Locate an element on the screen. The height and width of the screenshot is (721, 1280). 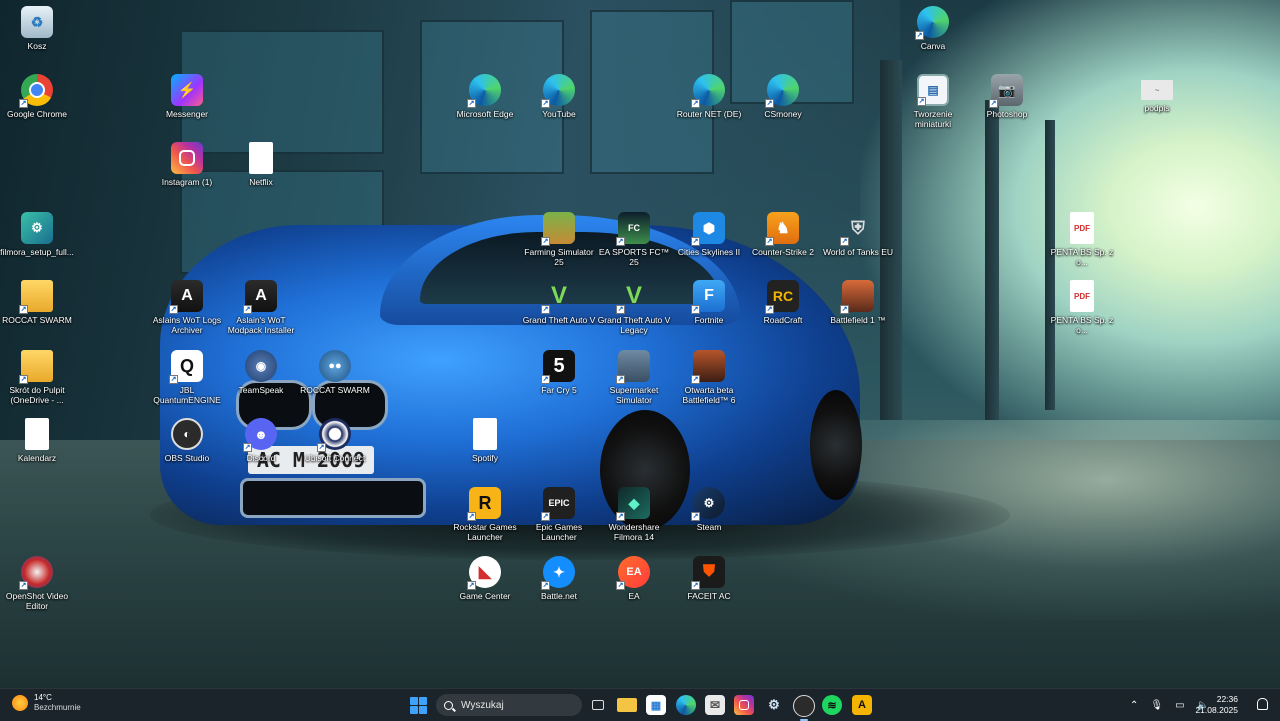
desktop-icon-steam: ⚙ ↗ Steam is located at coordinates (709, 509).